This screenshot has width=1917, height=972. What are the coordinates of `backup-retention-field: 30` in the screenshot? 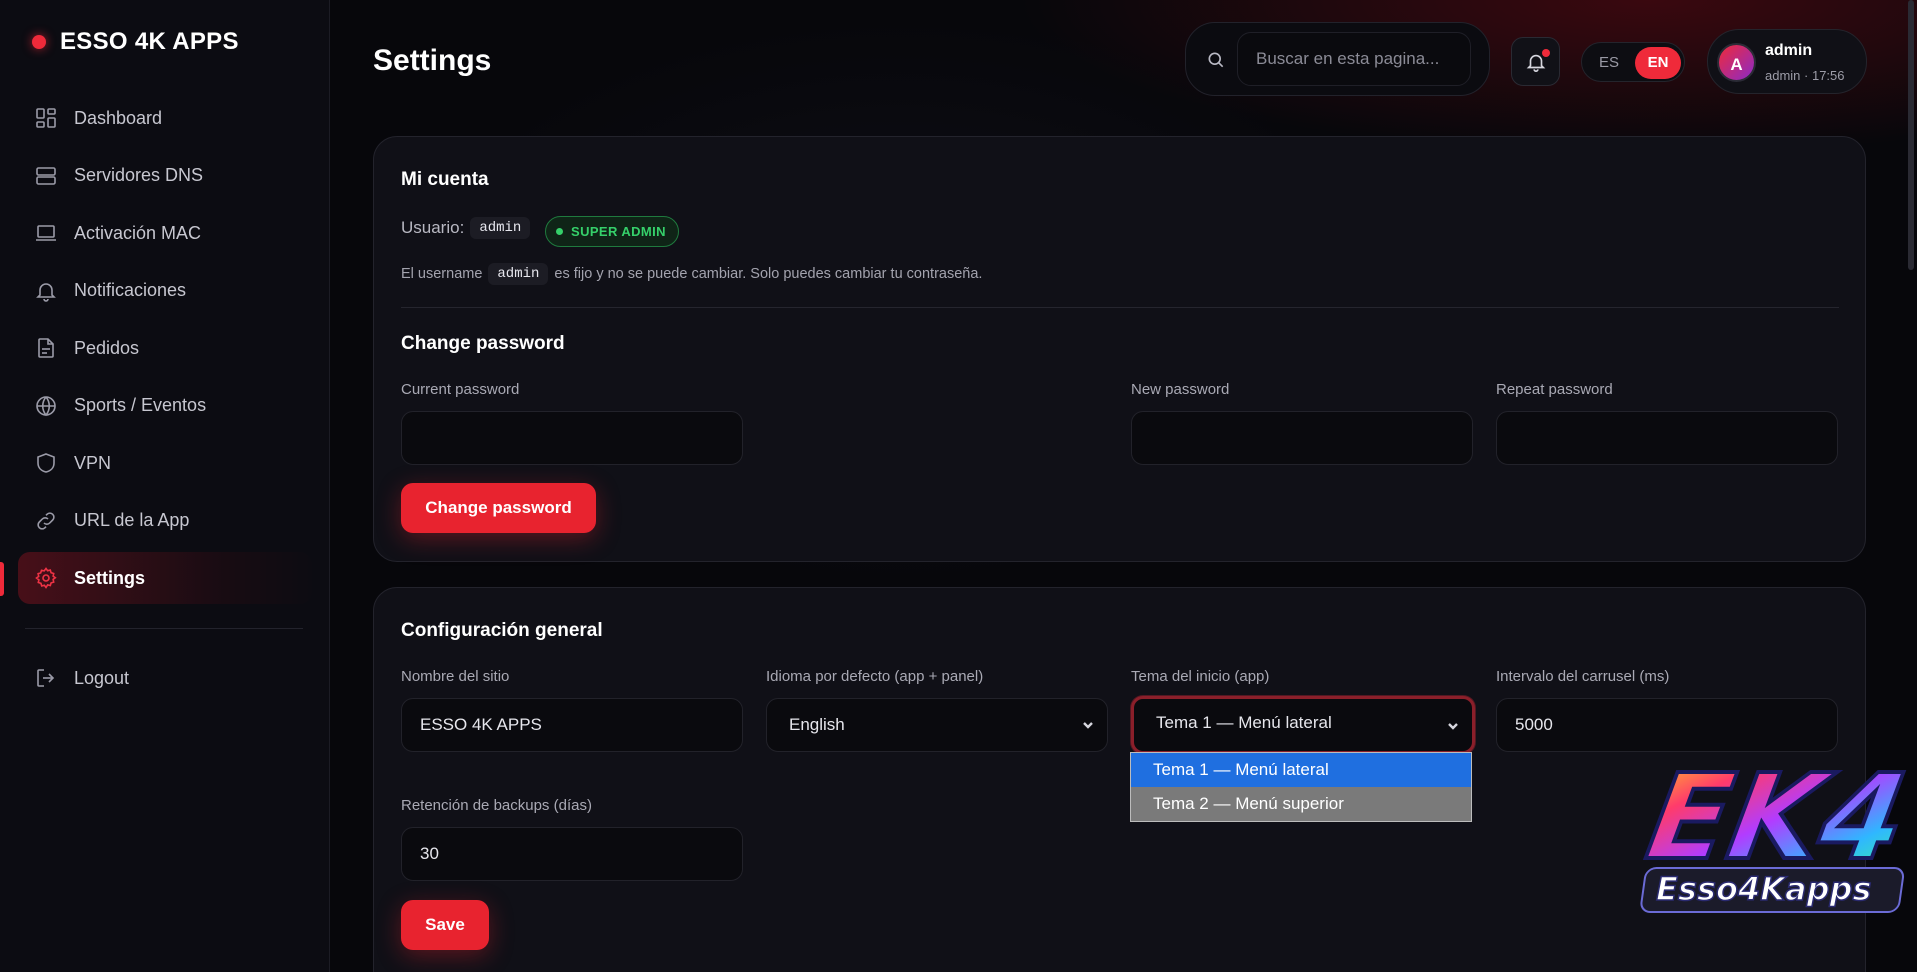 It's located at (572, 854).